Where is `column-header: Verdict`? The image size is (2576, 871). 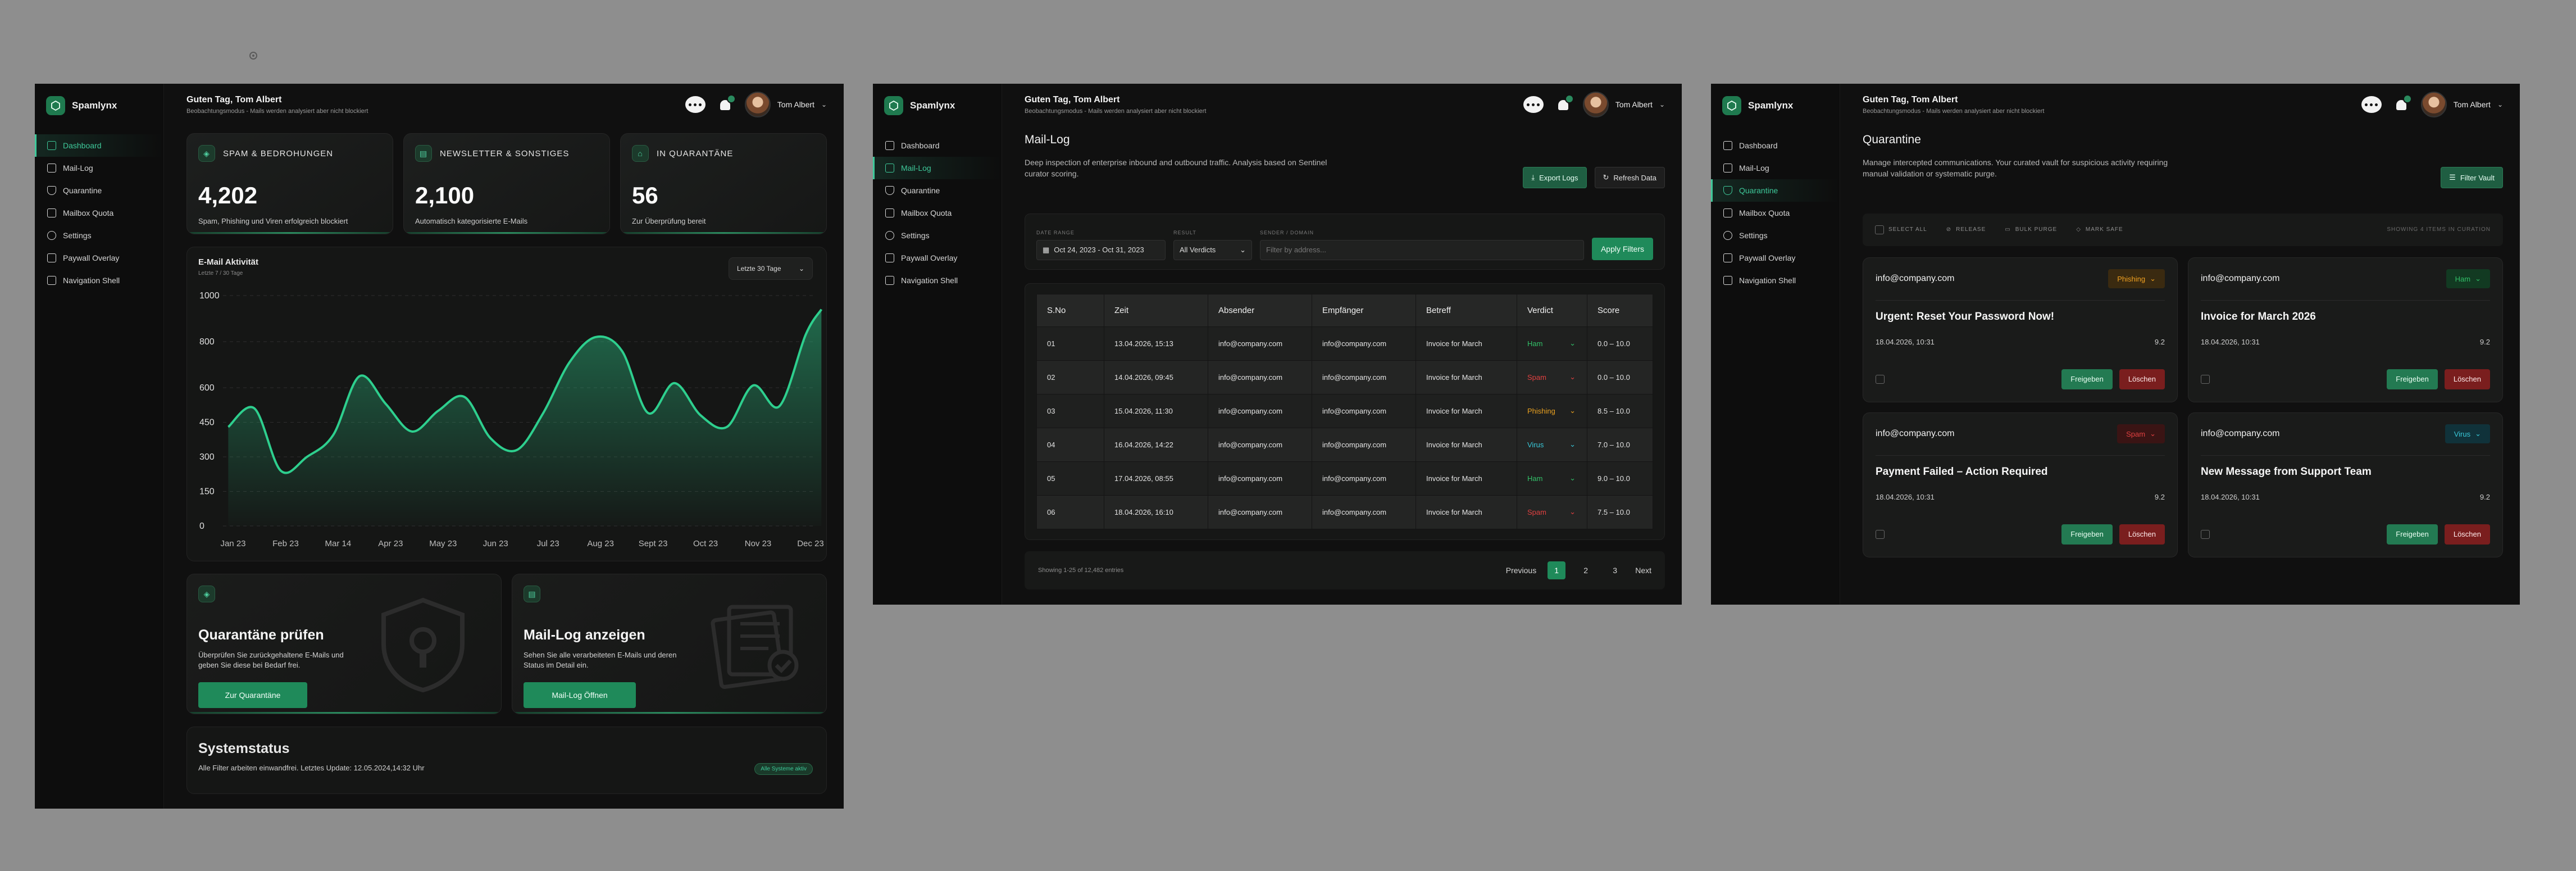 column-header: Verdict is located at coordinates (1552, 310).